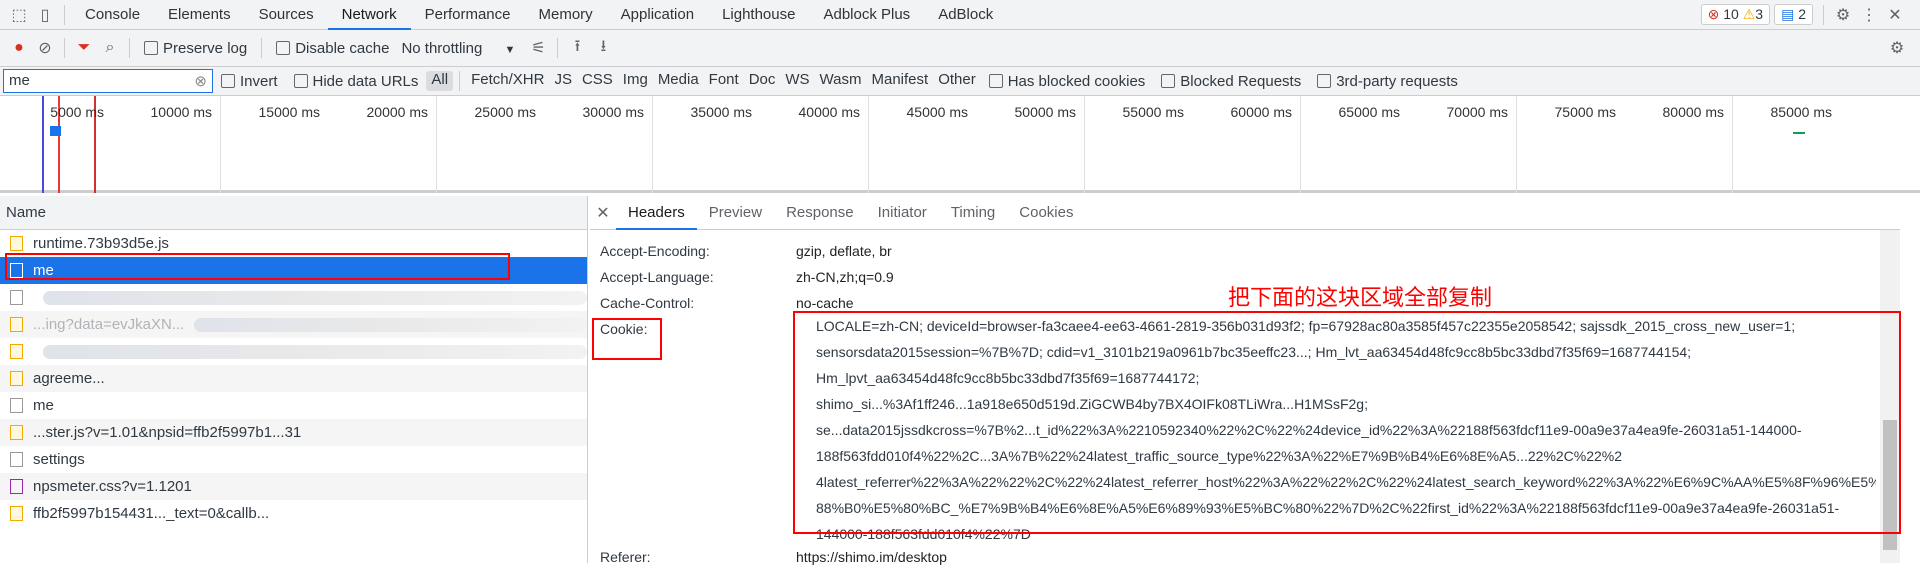  I want to click on throttling-select: No throttling ▼, so click(458, 48).